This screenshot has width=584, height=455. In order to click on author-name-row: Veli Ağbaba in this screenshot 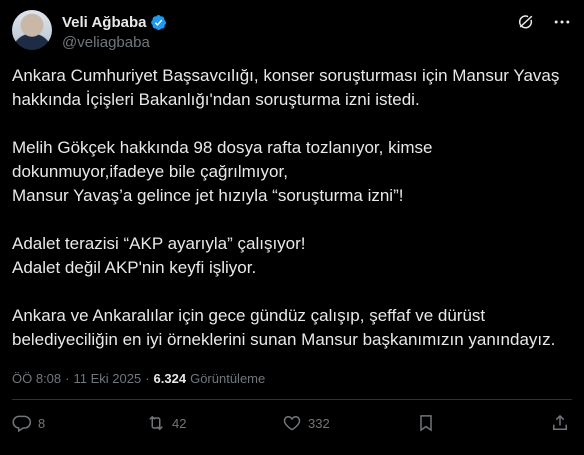, I will do `click(114, 22)`.